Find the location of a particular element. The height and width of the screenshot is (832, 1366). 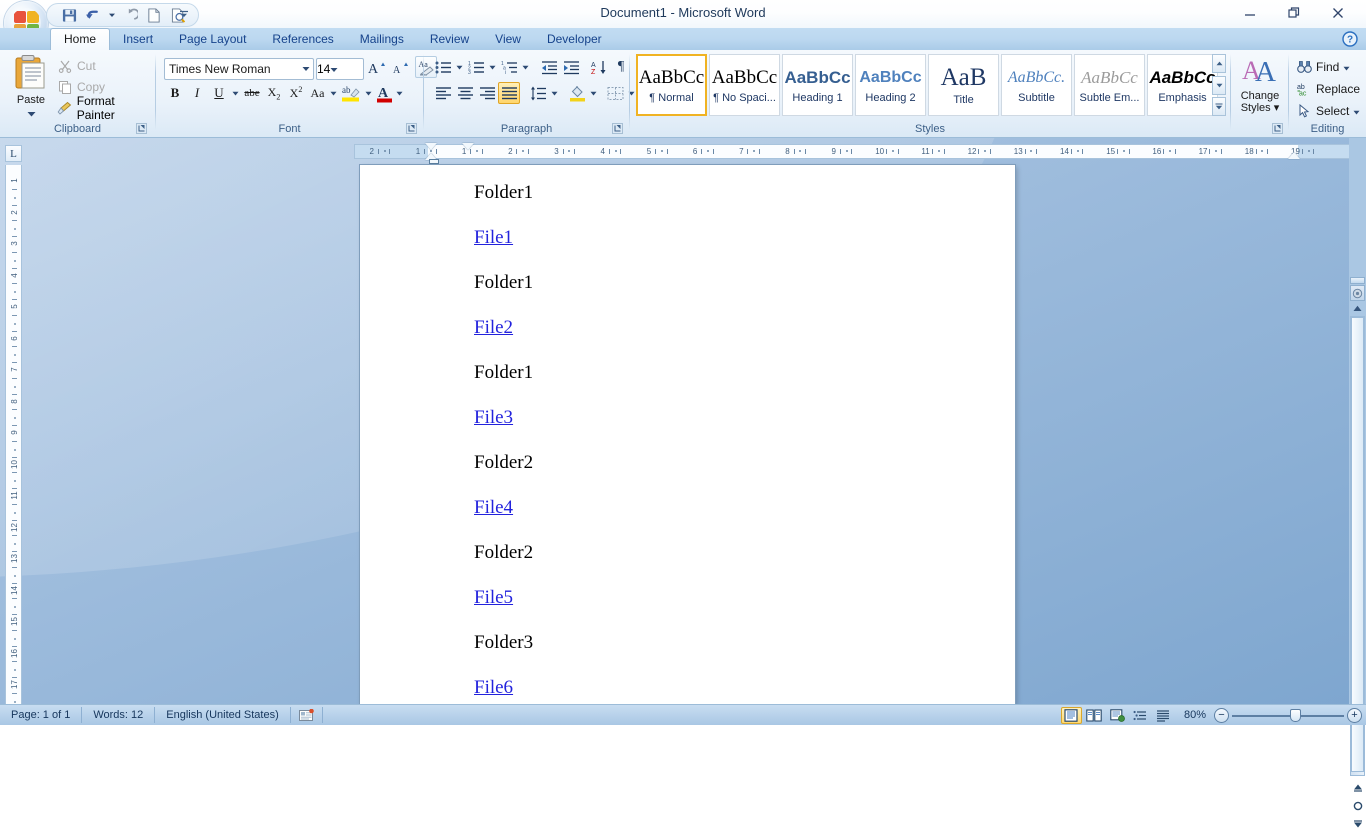

clipboard-dialog-launcher-icon is located at coordinates (141, 128).